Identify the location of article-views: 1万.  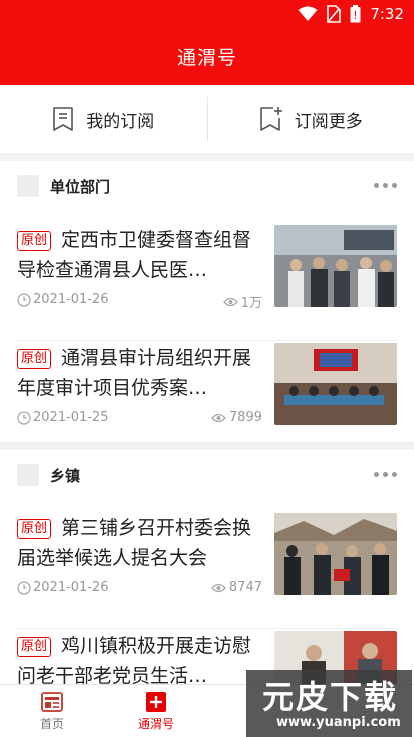
(242, 301).